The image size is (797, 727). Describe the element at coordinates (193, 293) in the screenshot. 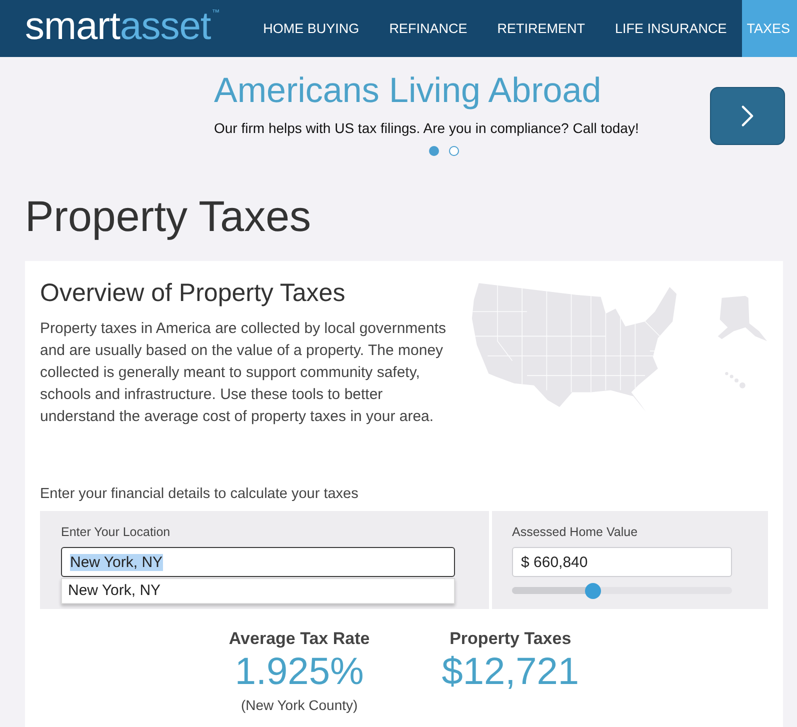

I see `overview-title: Overview of Property Taxes` at that location.